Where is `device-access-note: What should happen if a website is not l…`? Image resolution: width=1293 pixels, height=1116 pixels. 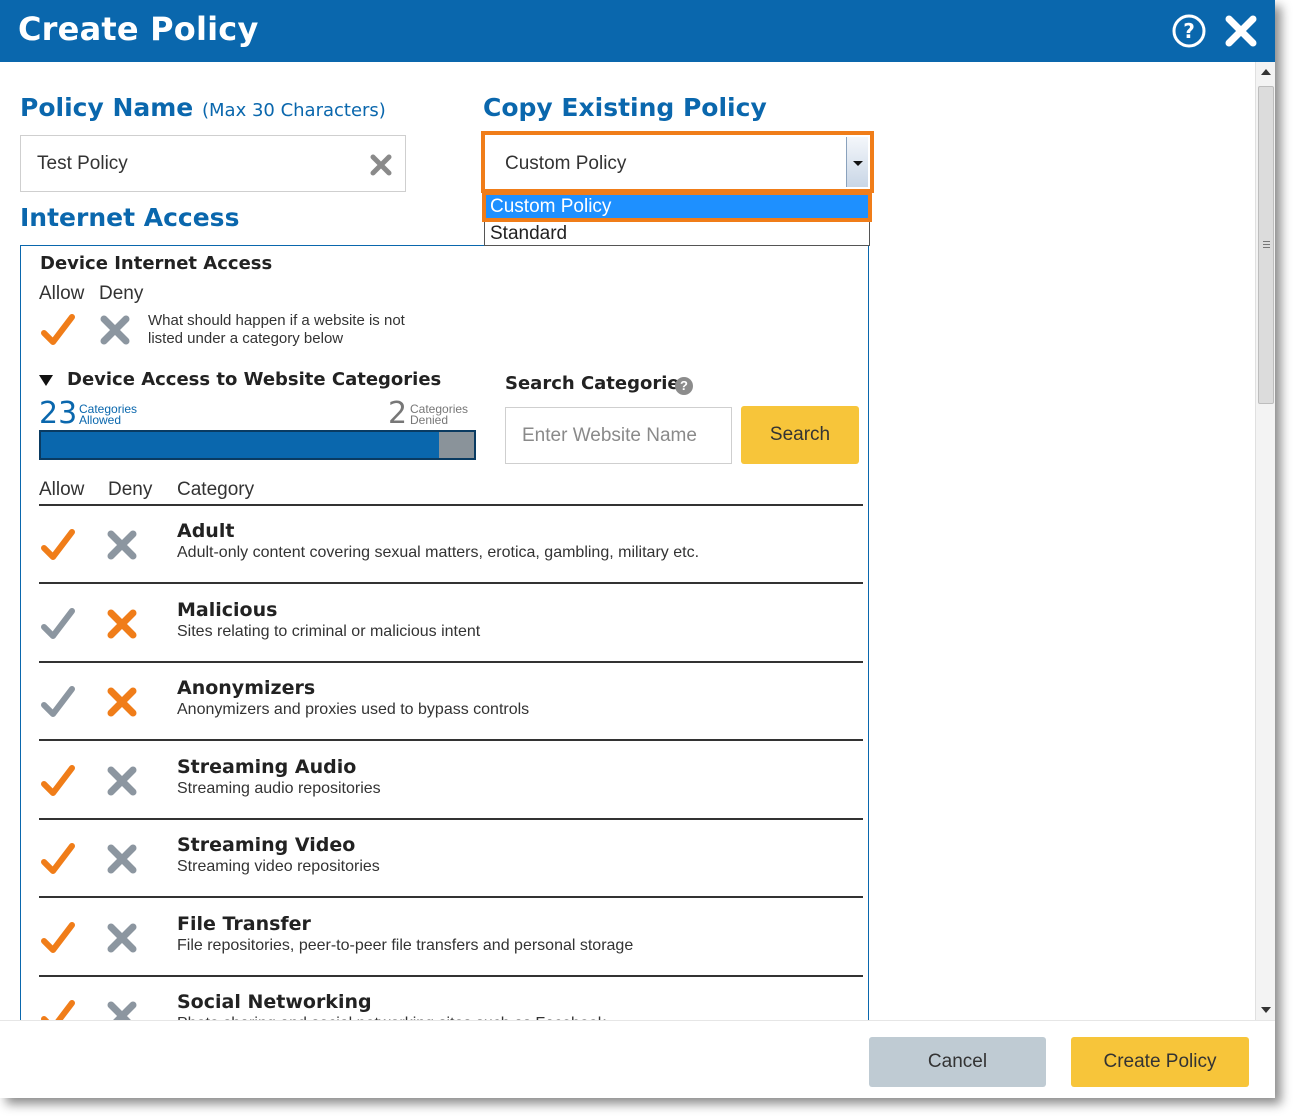 device-access-note: What should happen if a website is not l… is located at coordinates (276, 329).